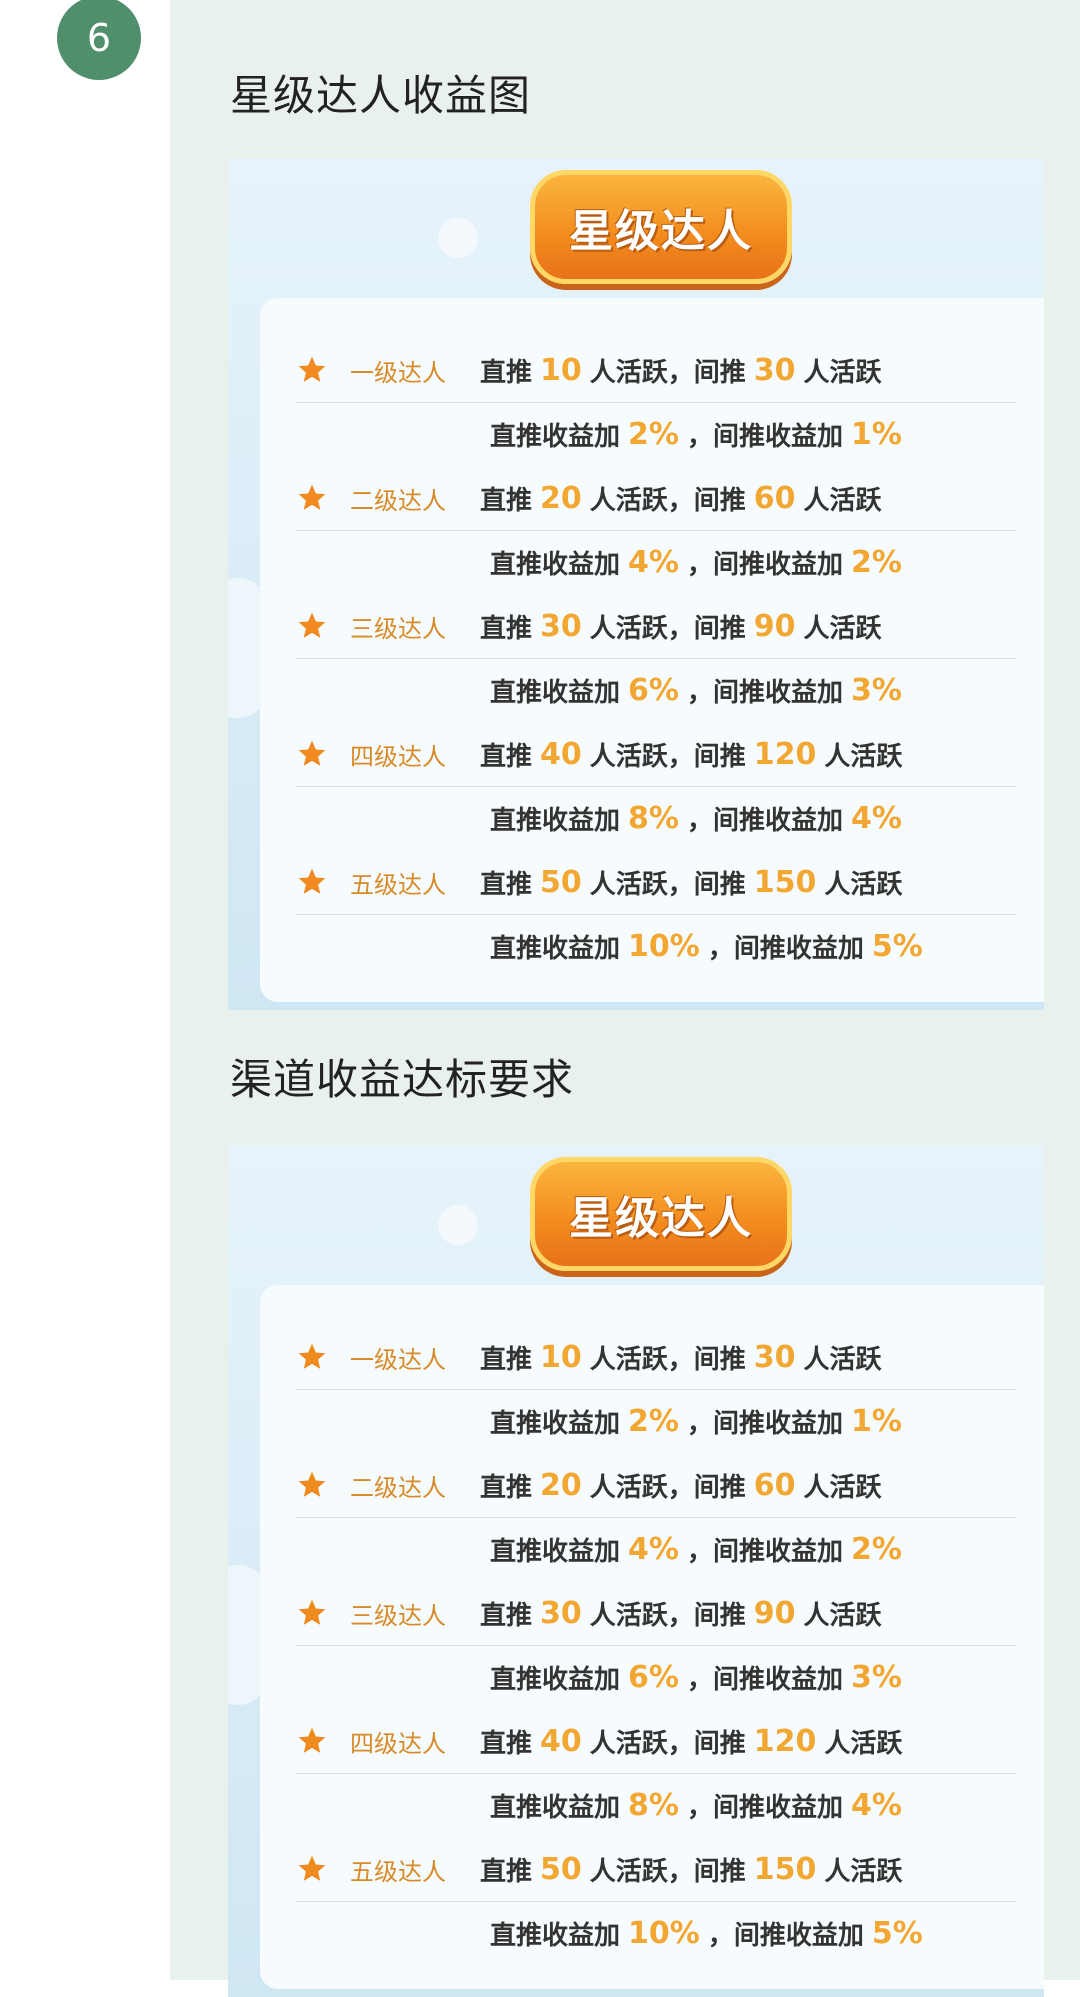 The image size is (1080, 1997). I want to click on tier-name: 一级达人, so click(398, 372).